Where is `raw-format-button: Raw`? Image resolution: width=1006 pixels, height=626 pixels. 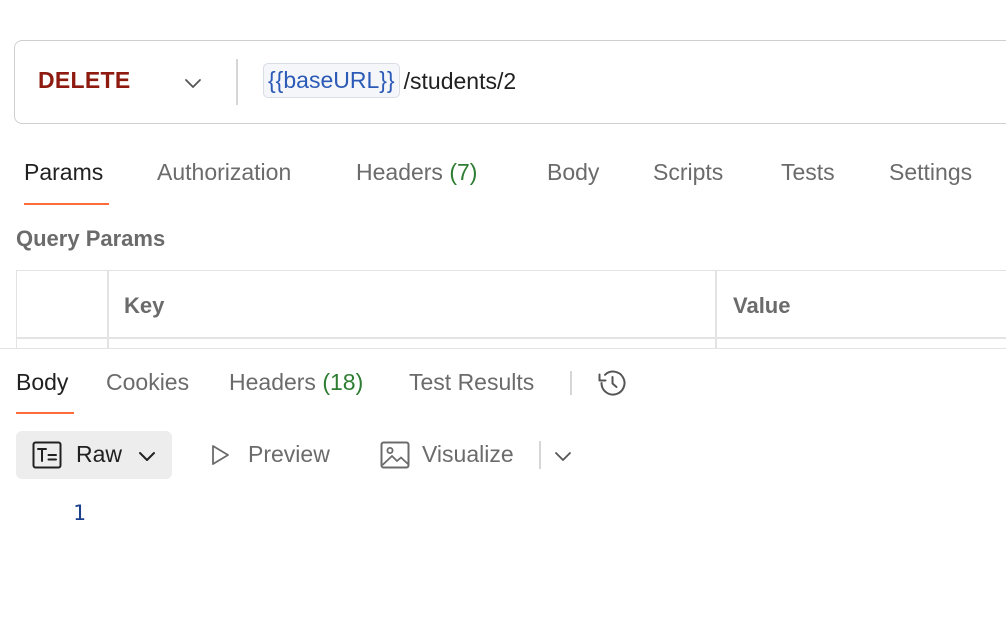
raw-format-button: Raw is located at coordinates (94, 455).